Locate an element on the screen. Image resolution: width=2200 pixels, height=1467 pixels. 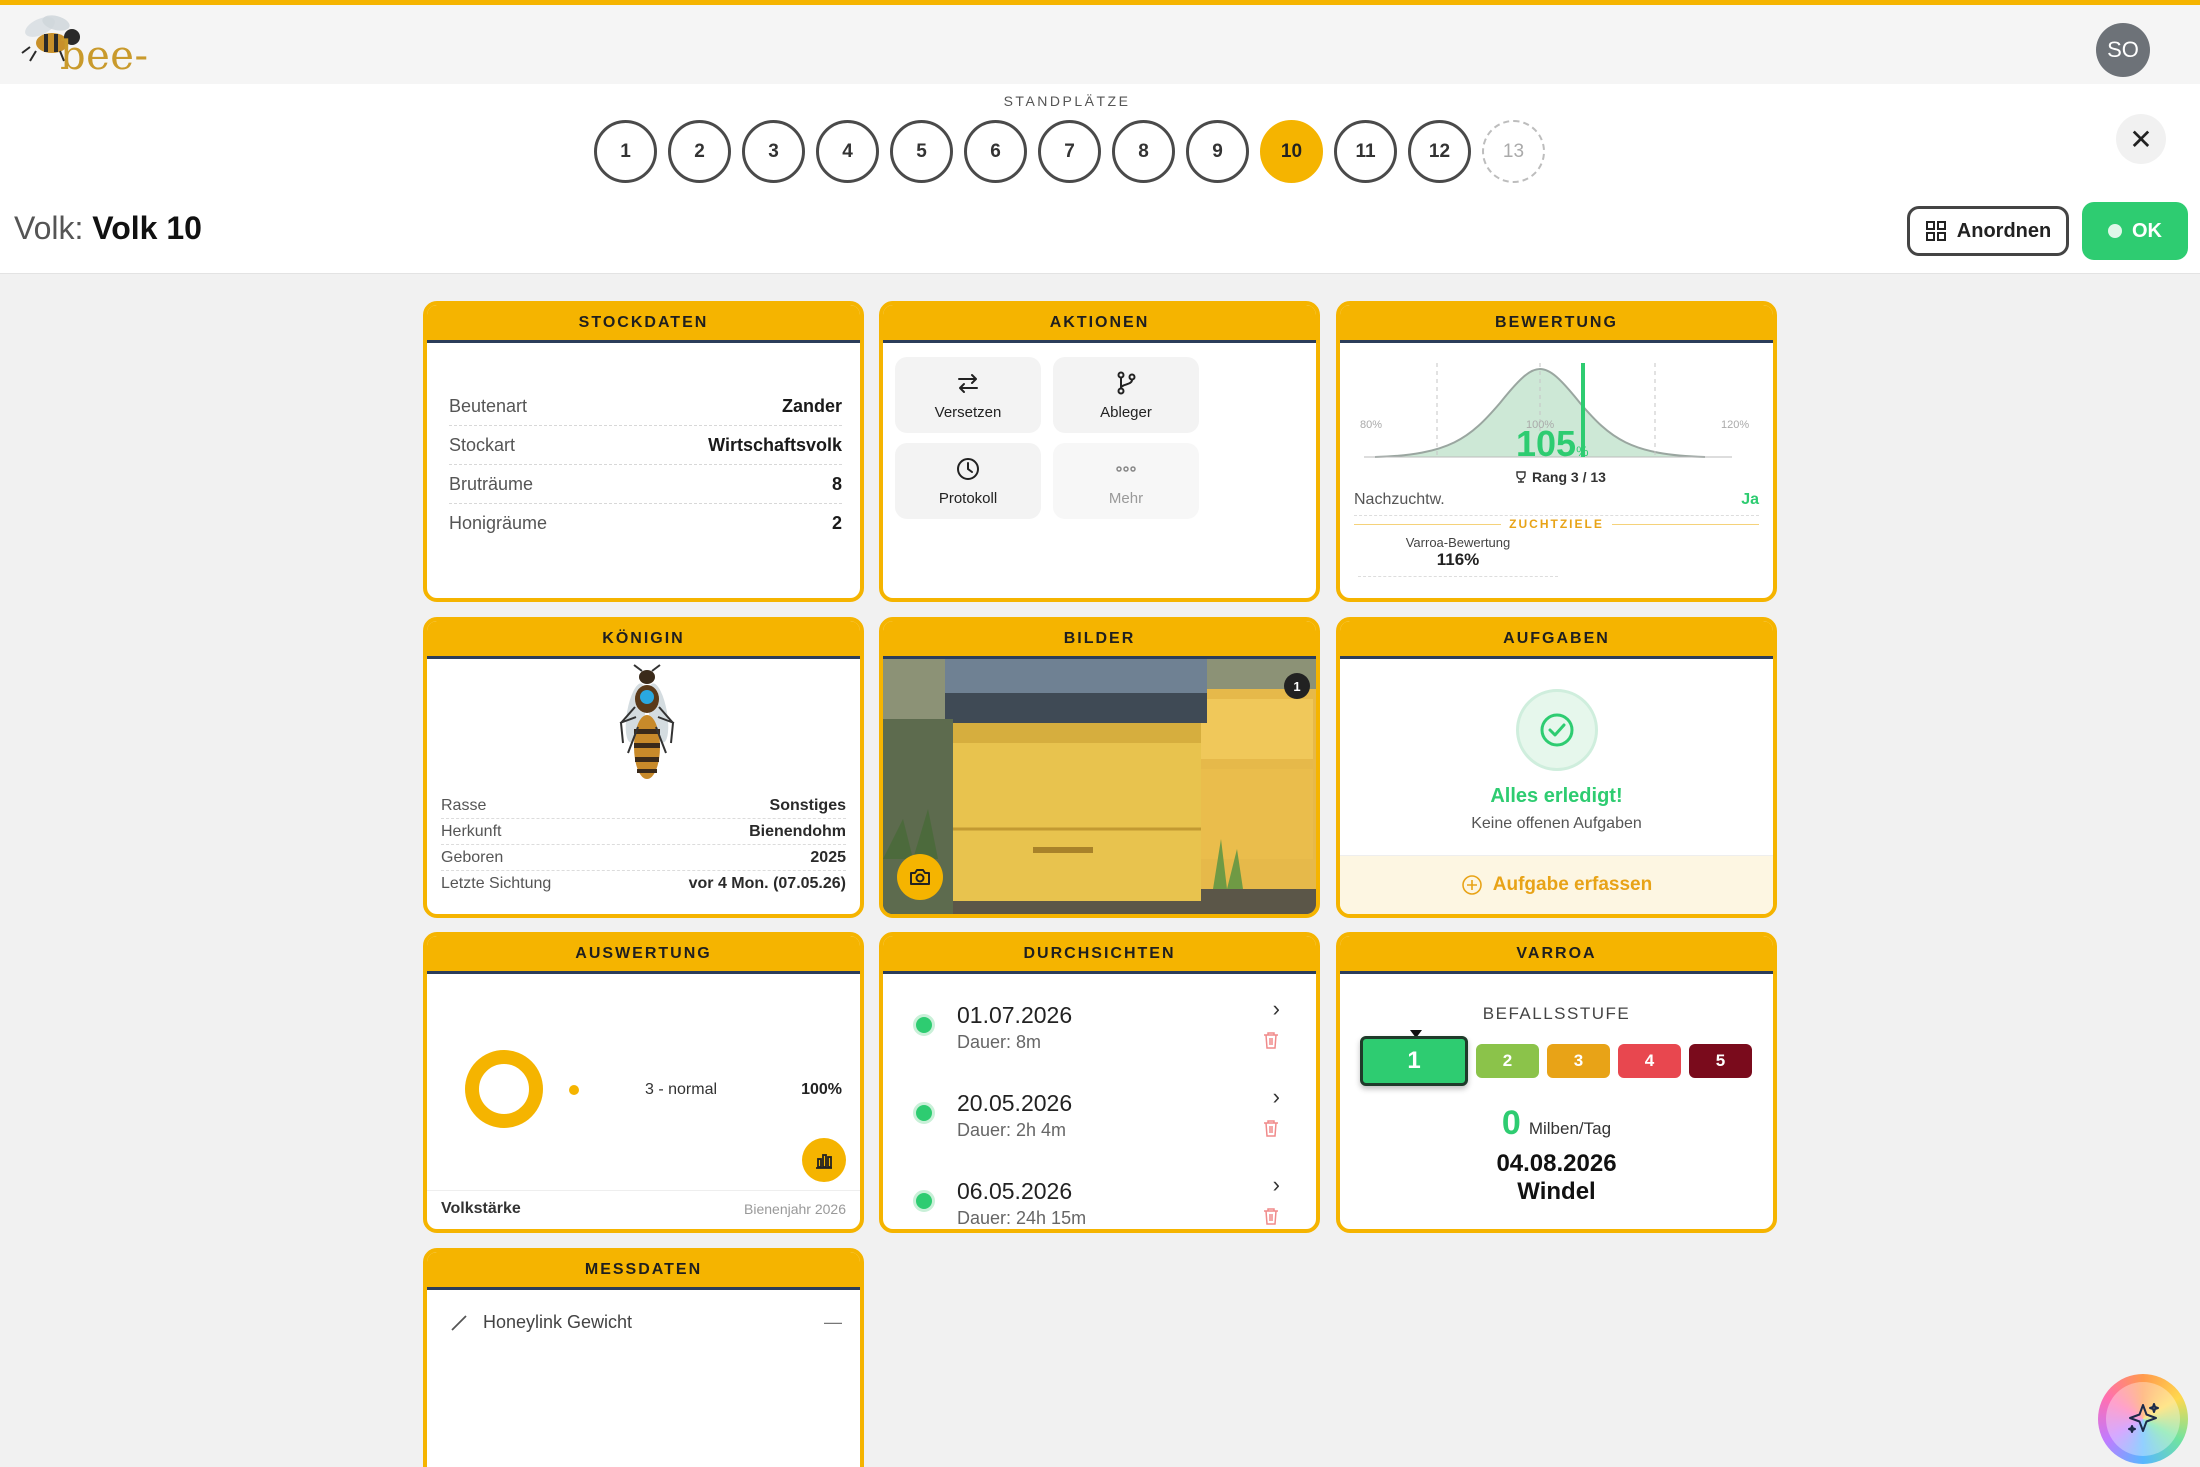
hive-photo-image is located at coordinates (1099, 786).